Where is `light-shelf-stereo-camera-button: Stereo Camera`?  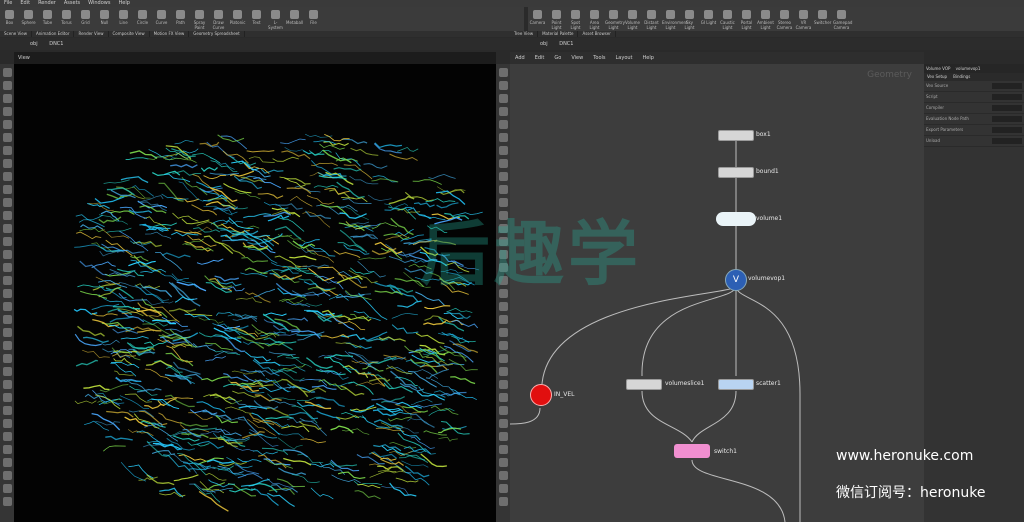
light-shelf-stereo-camera-button: Stereo Camera is located at coordinates (784, 19).